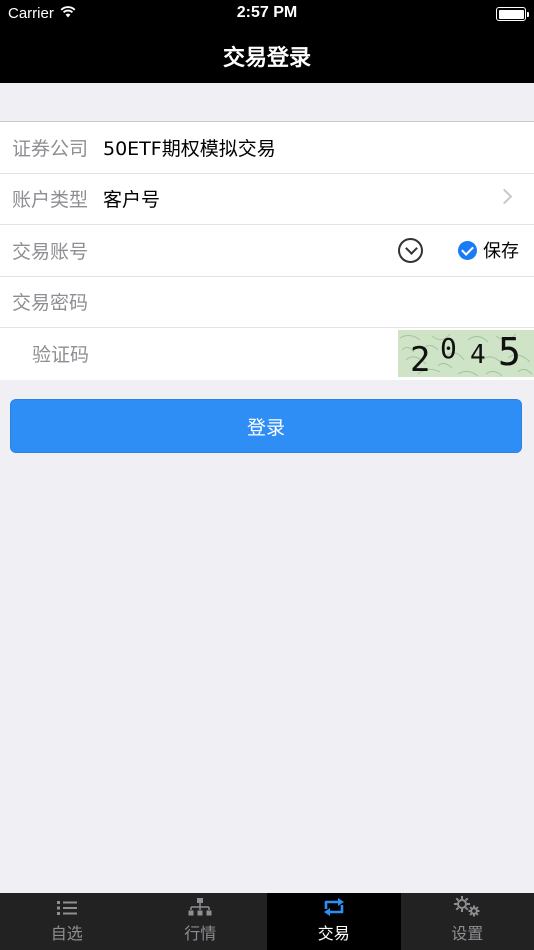  I want to click on captcha-image: 2 0 4 5, so click(466, 353).